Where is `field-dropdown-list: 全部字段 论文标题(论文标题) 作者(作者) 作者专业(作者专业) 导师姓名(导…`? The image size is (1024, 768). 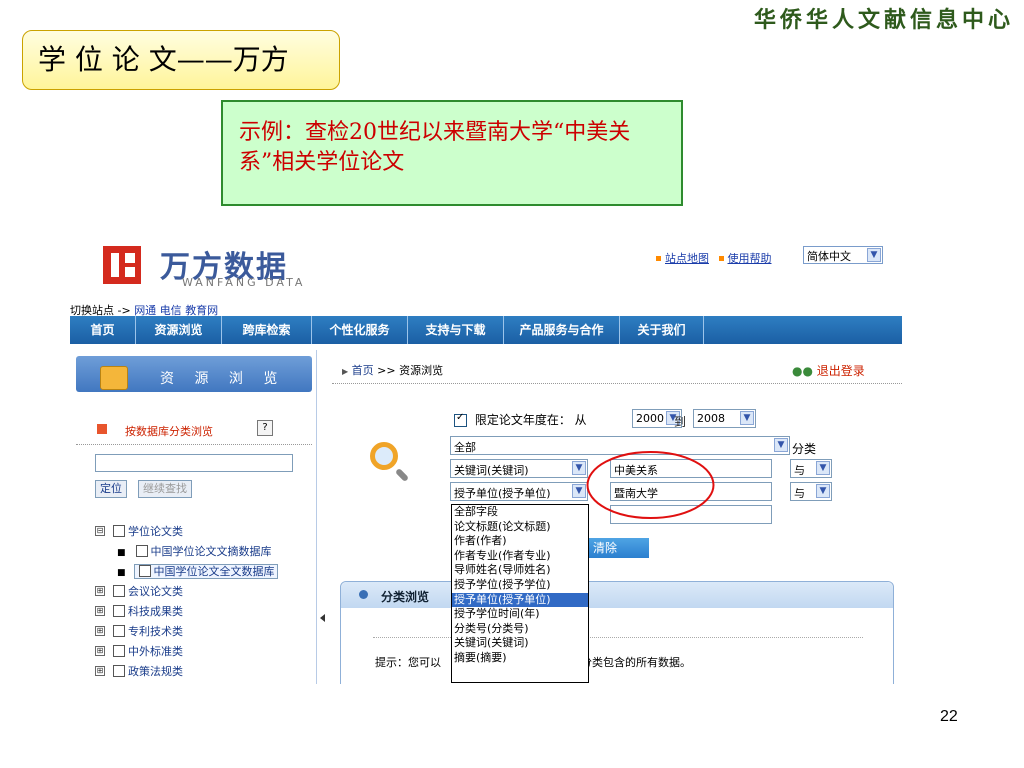
field-dropdown-list: 全部字段 论文标题(论文标题) 作者(作者) 作者专业(作者专业) 导师姓名(导… is located at coordinates (520, 593).